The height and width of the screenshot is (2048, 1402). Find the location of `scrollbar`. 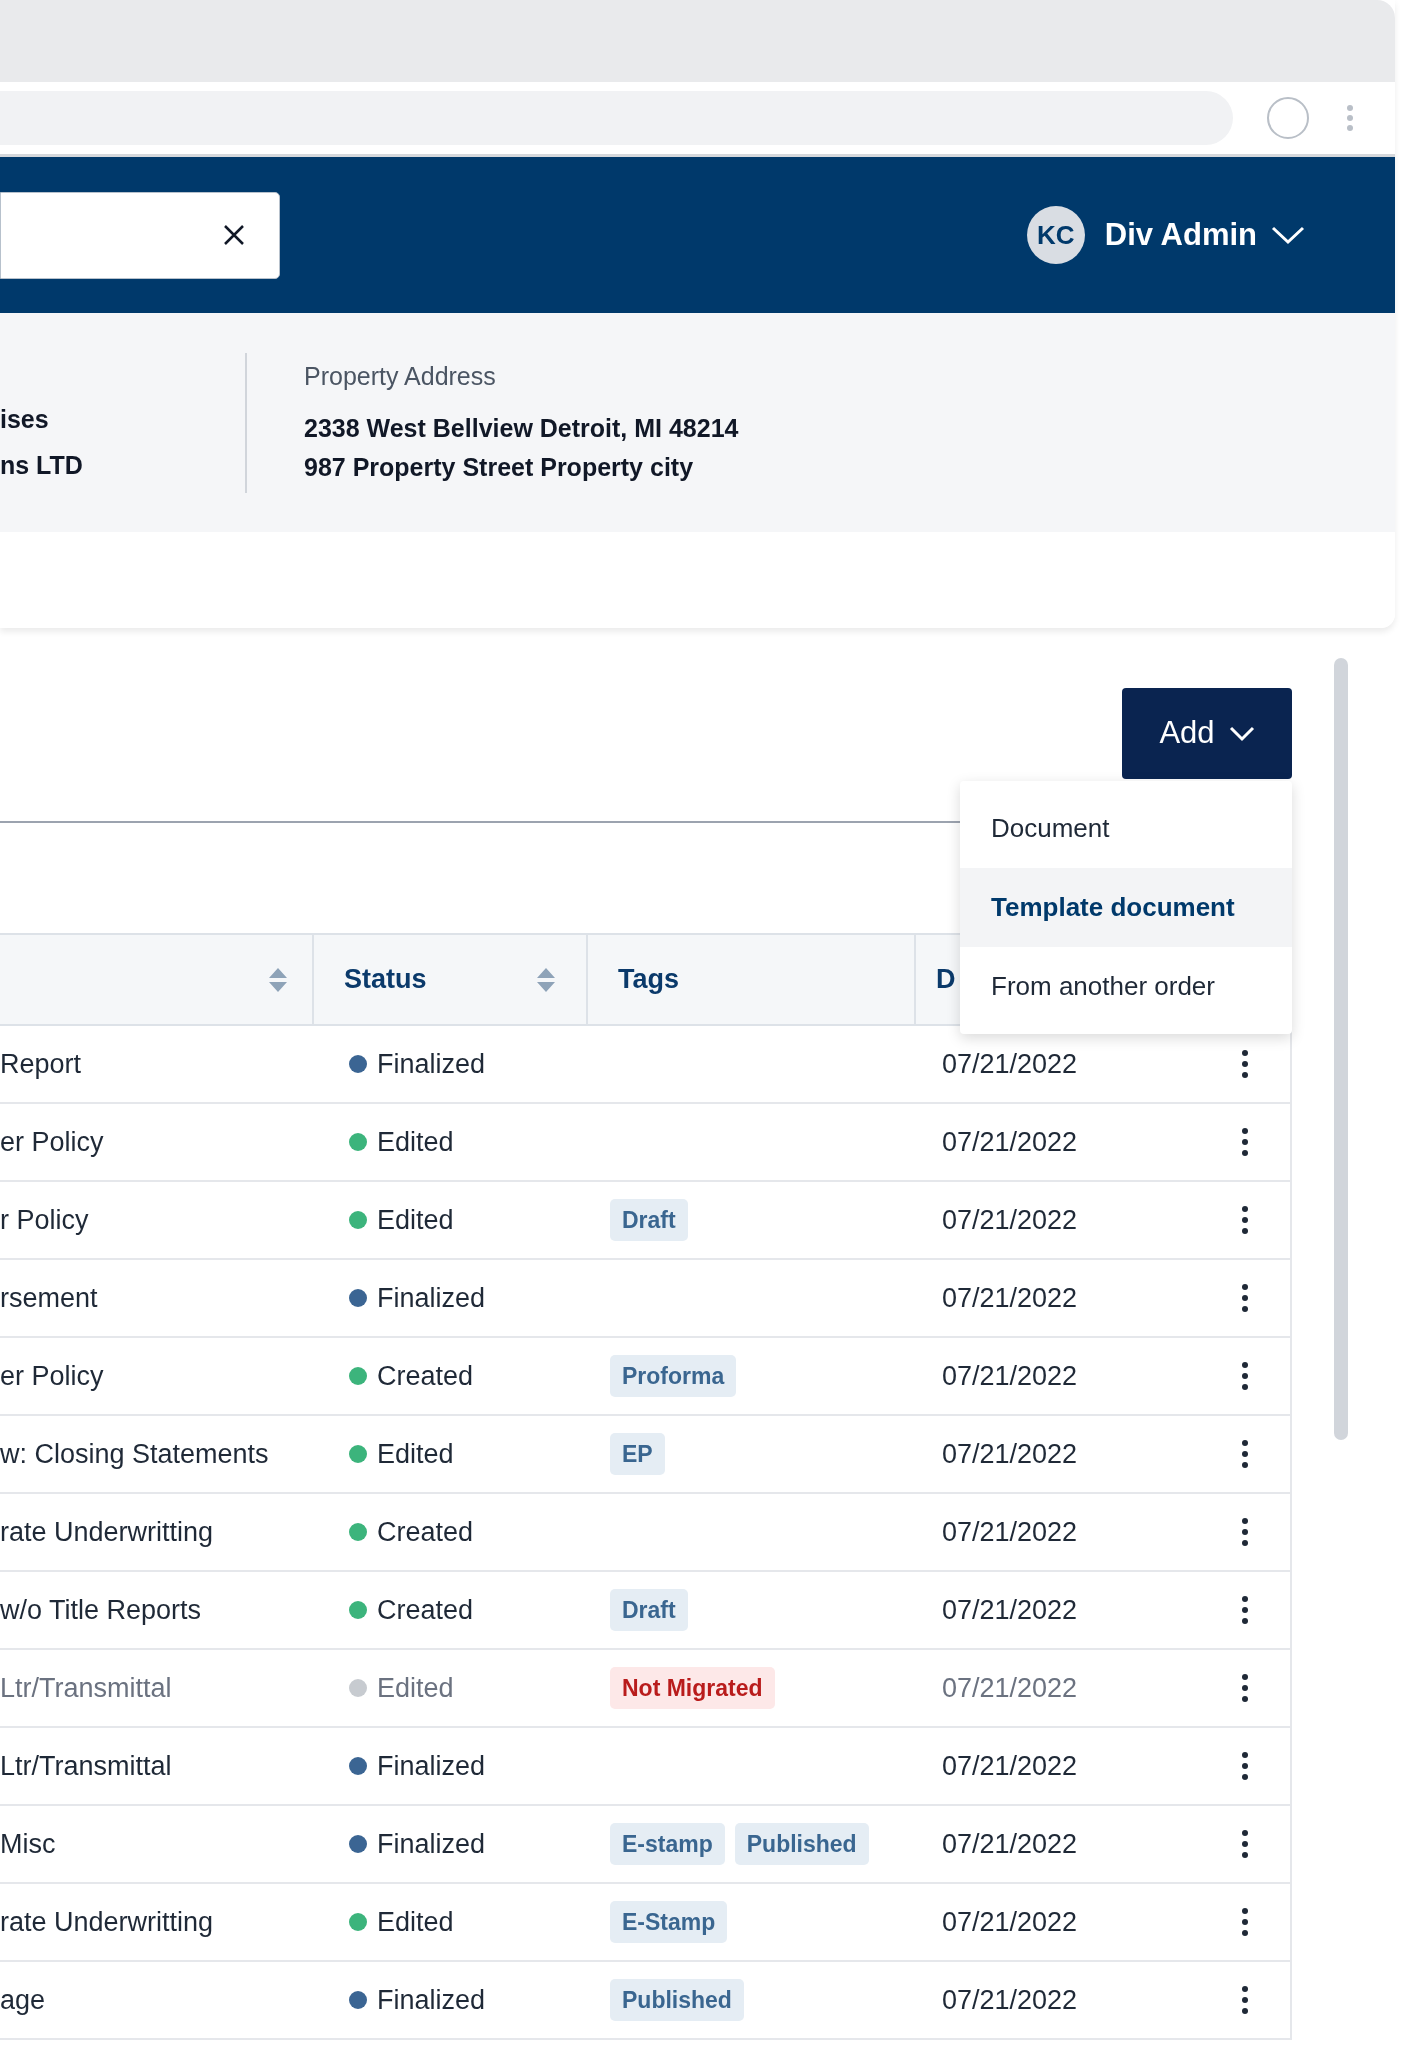

scrollbar is located at coordinates (1341, 1049).